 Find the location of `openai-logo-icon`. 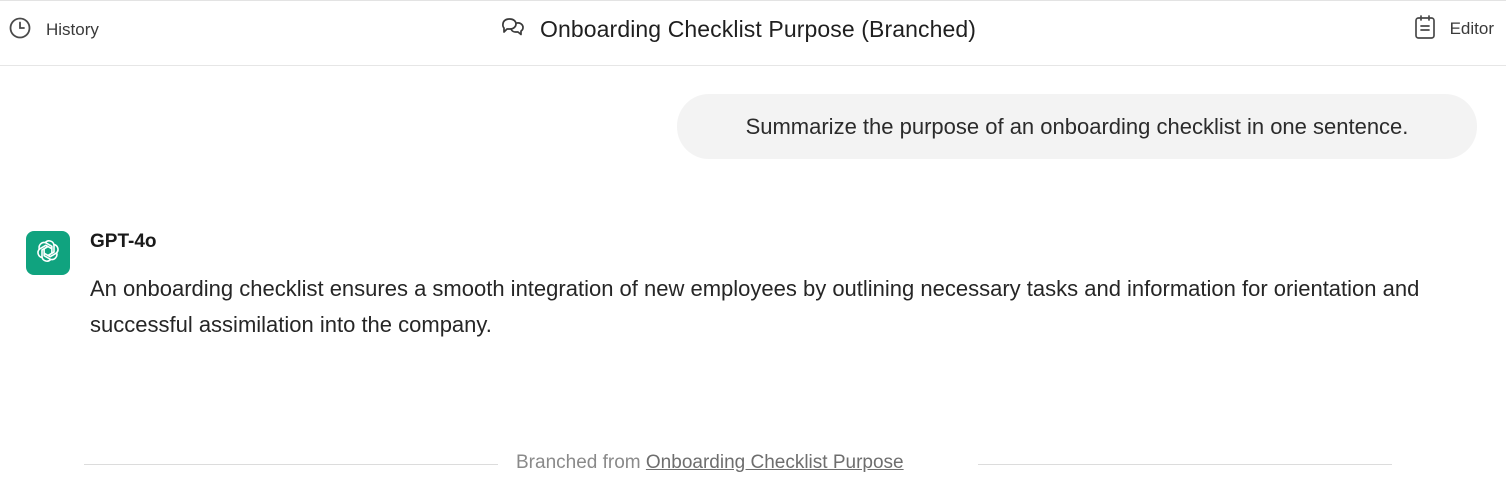

openai-logo-icon is located at coordinates (48, 253).